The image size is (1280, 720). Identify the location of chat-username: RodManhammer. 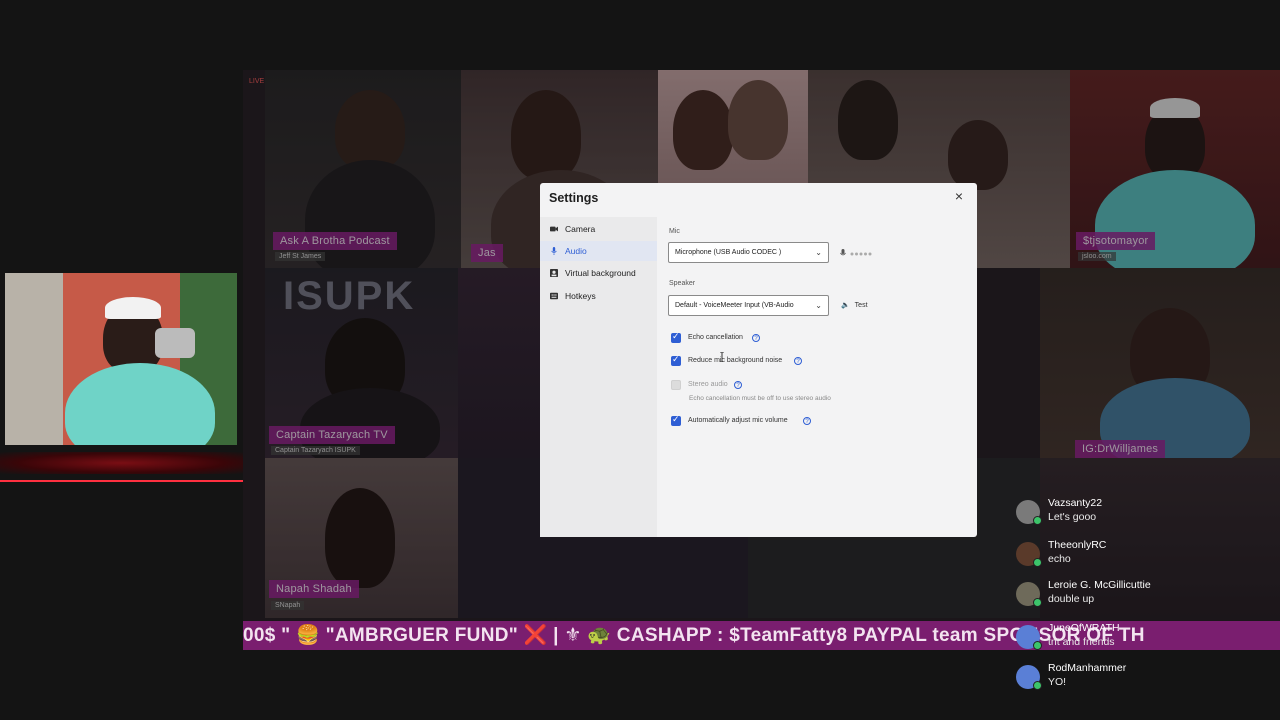
(1087, 668).